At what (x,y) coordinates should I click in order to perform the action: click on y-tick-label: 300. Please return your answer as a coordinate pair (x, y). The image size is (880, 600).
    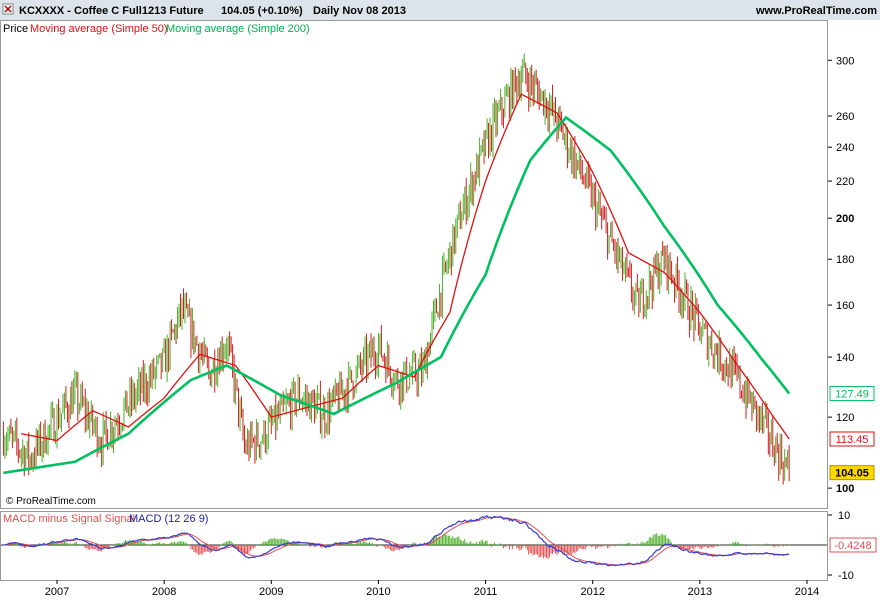
    Looking at the image, I should click on (845, 61).